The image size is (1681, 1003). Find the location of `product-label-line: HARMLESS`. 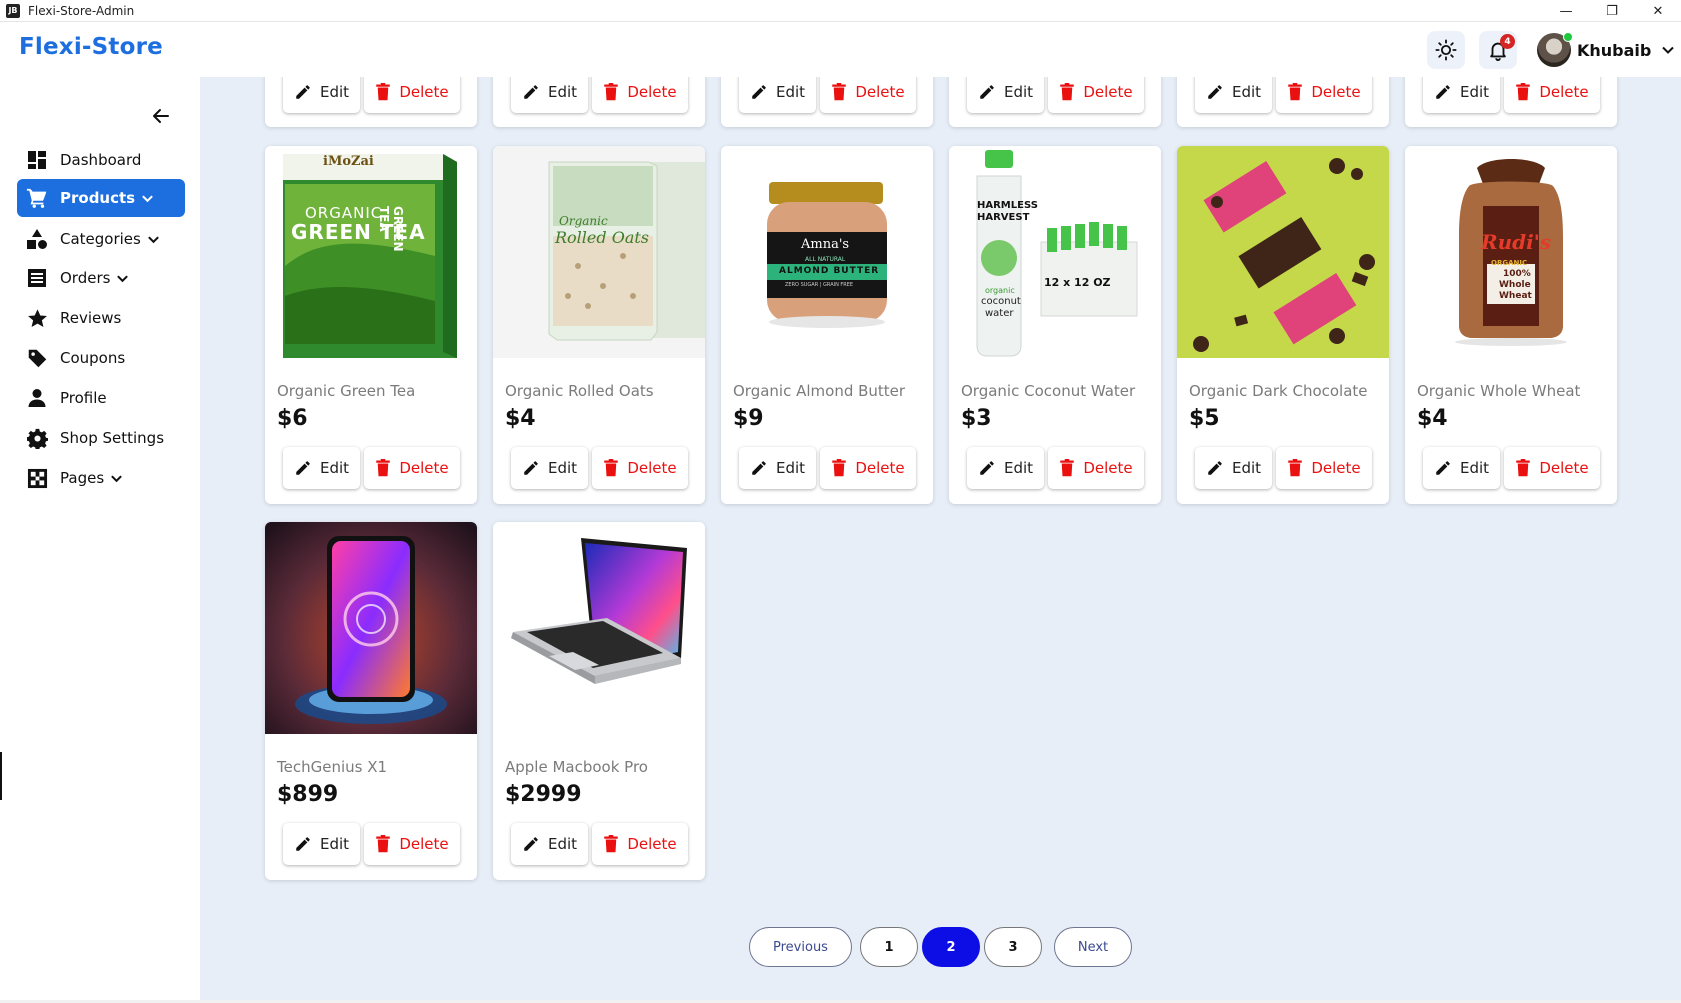

product-label-line: HARMLESS is located at coordinates (1007, 205).